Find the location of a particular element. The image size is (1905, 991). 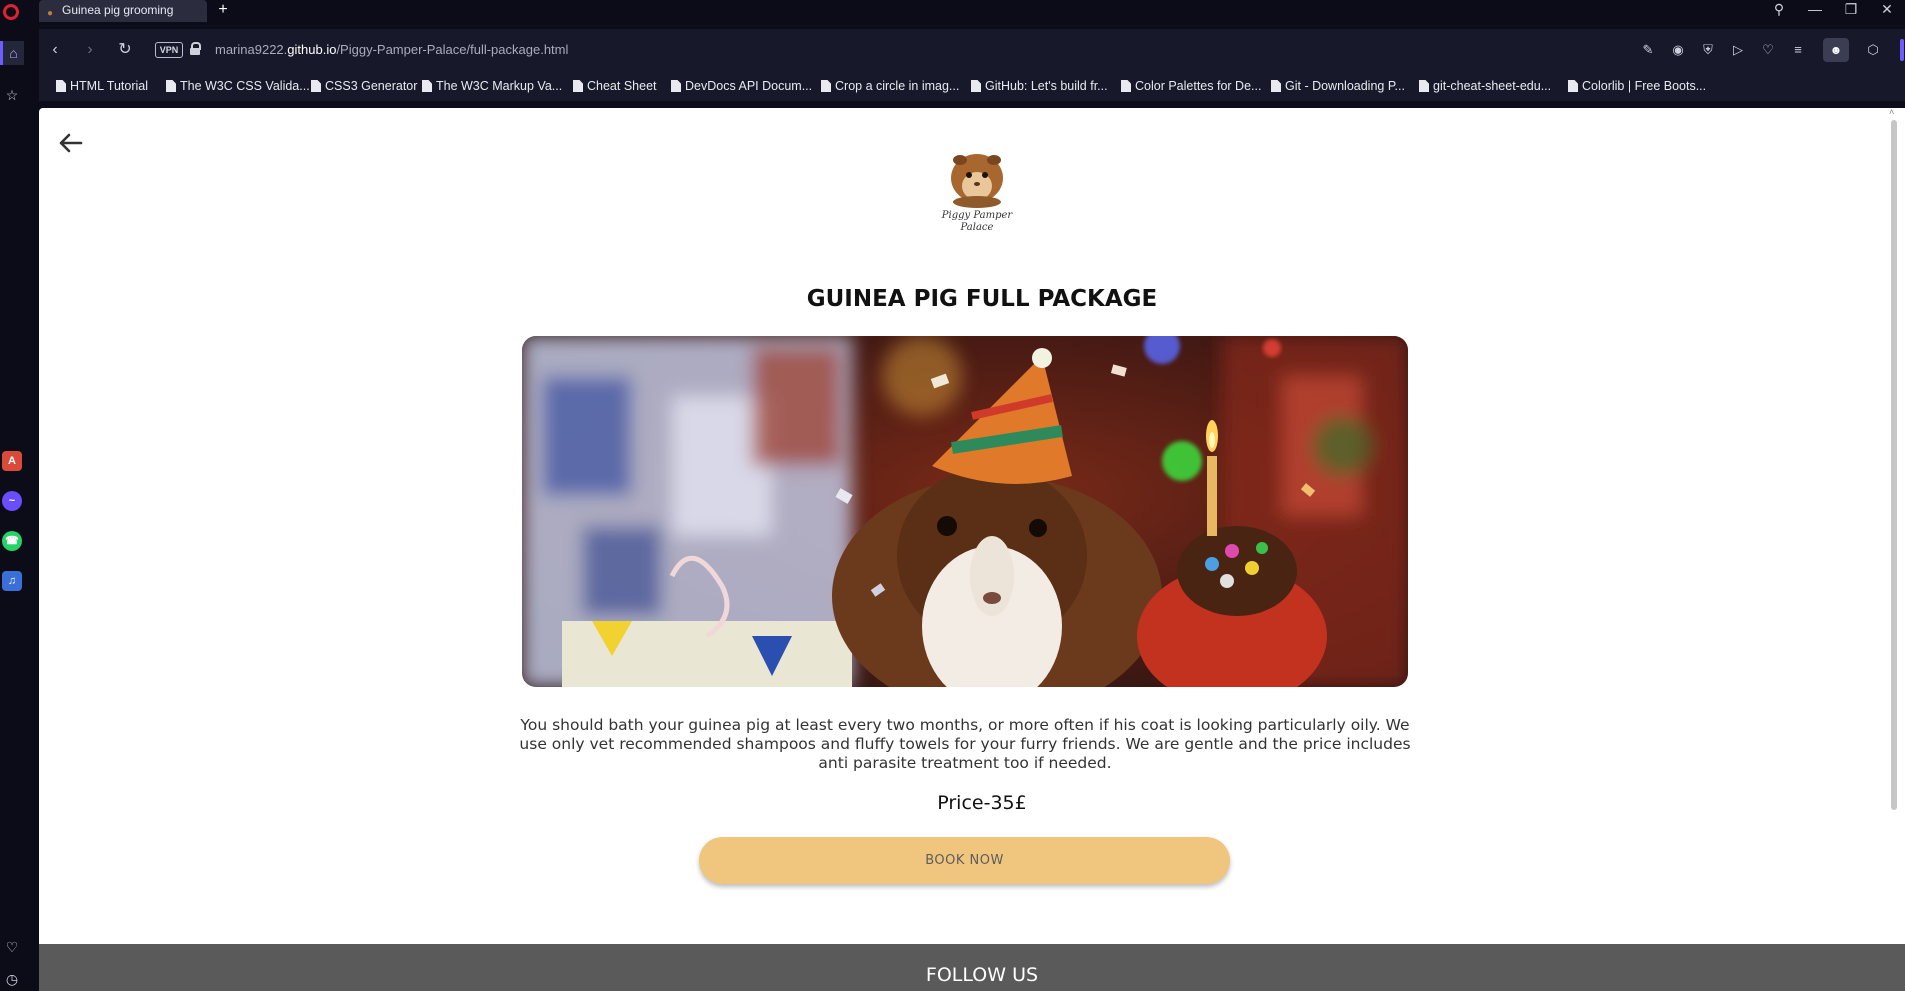

search-icon: ⚲ is located at coordinates (1779, 10).